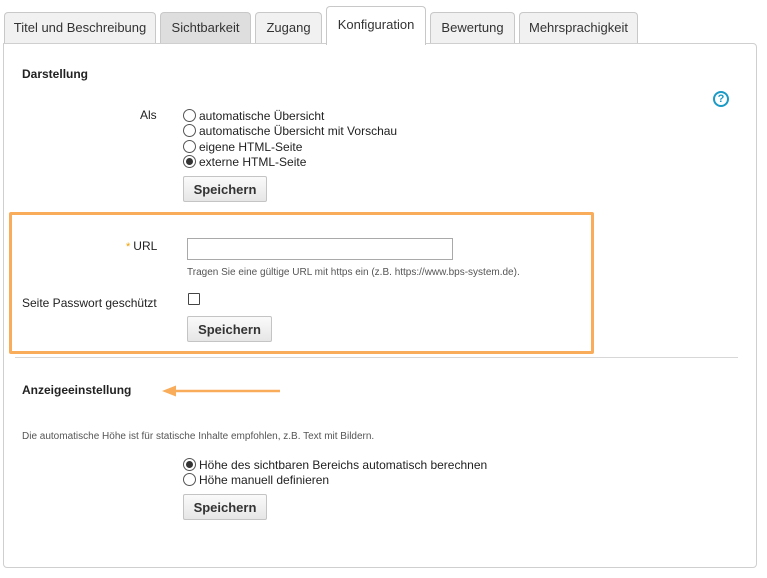 The image size is (767, 578). Describe the element at coordinates (253, 161) in the screenshot. I see `radio-label: externe HTML-Seite` at that location.